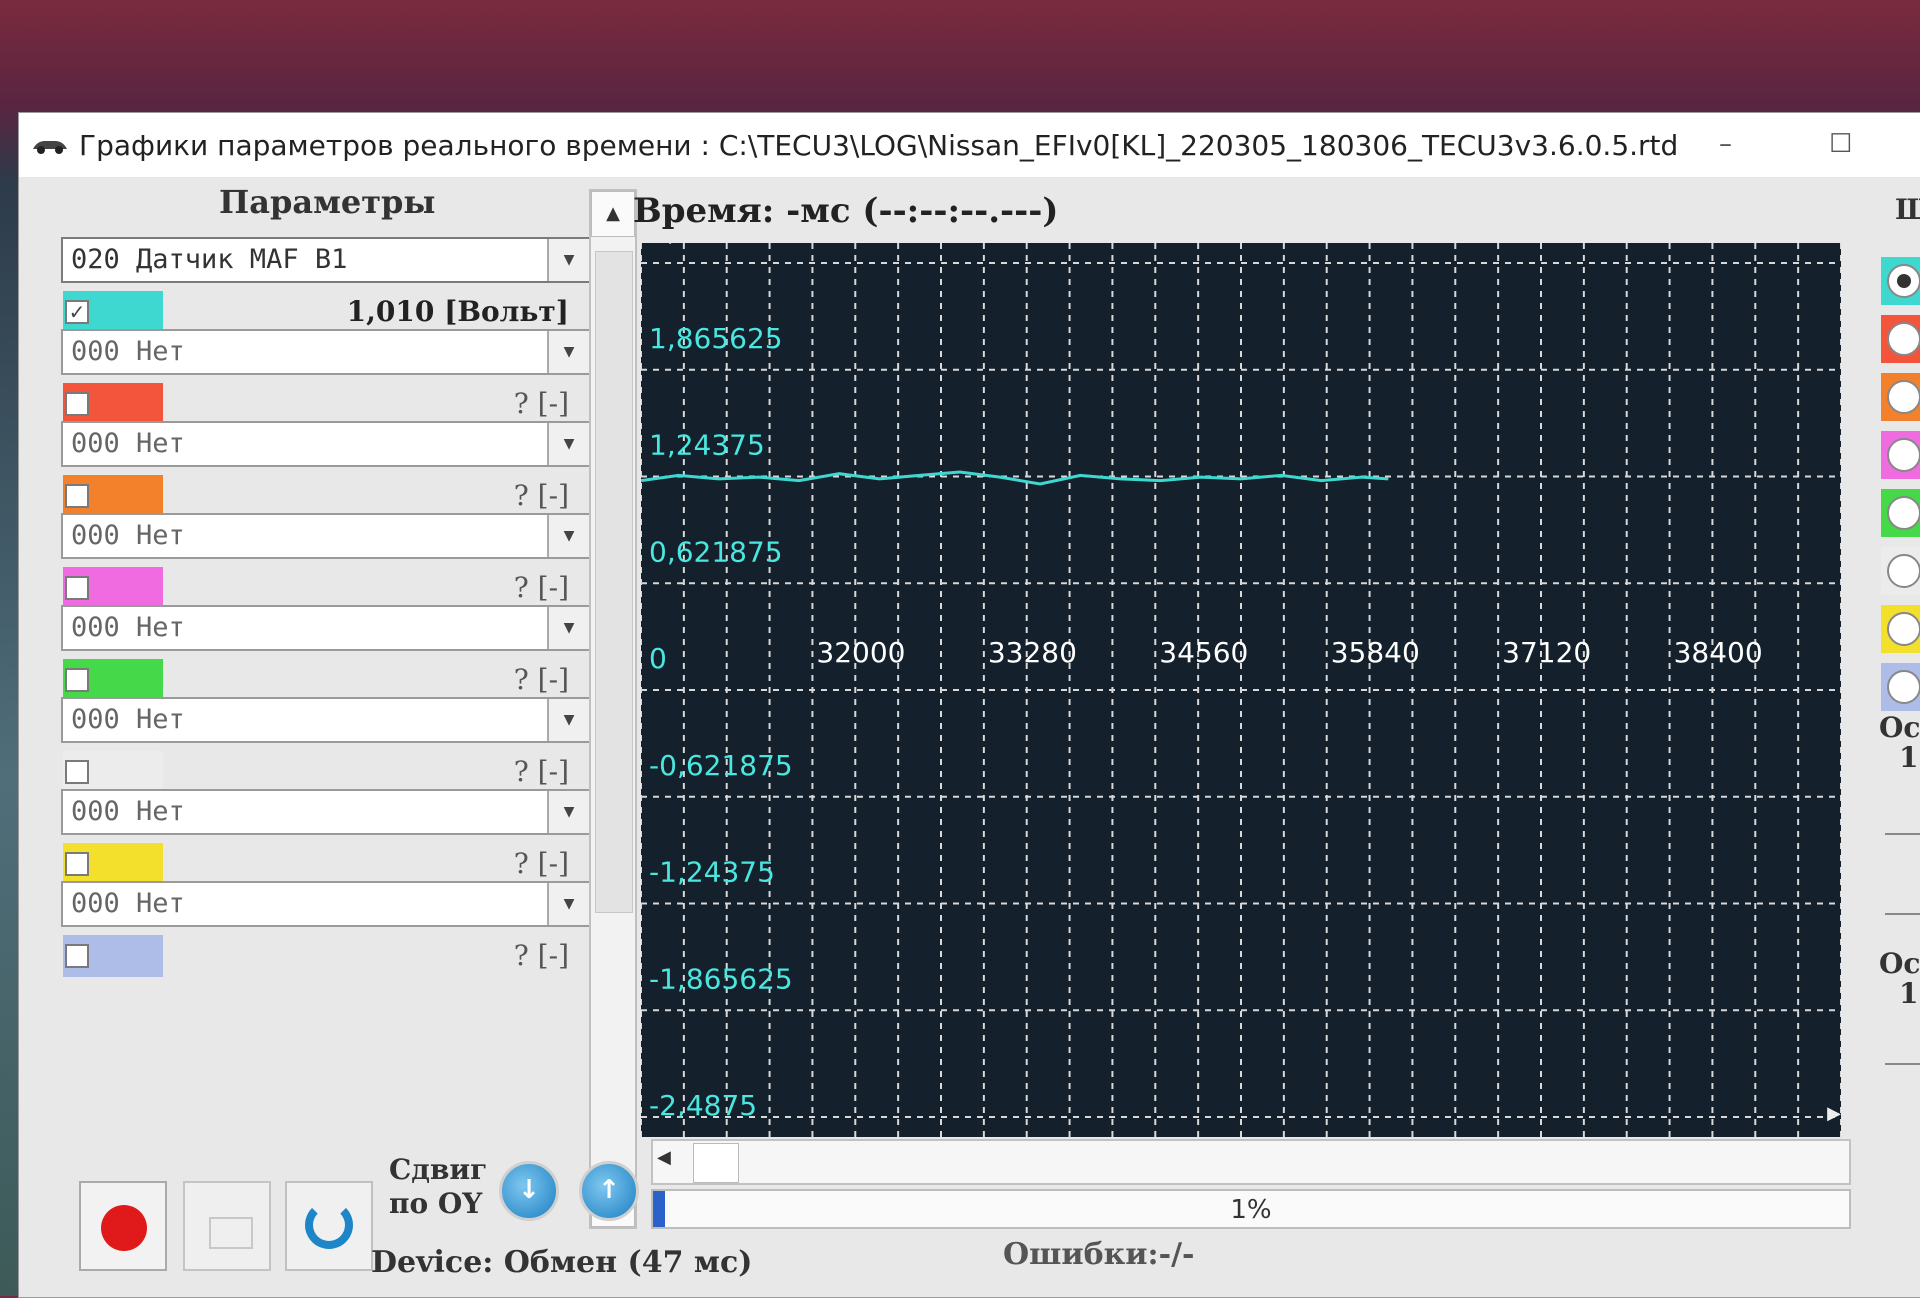 This screenshot has height=1298, width=1920. Describe the element at coordinates (1909, 993) in the screenshot. I see `axis-label-2-b: 1:` at that location.